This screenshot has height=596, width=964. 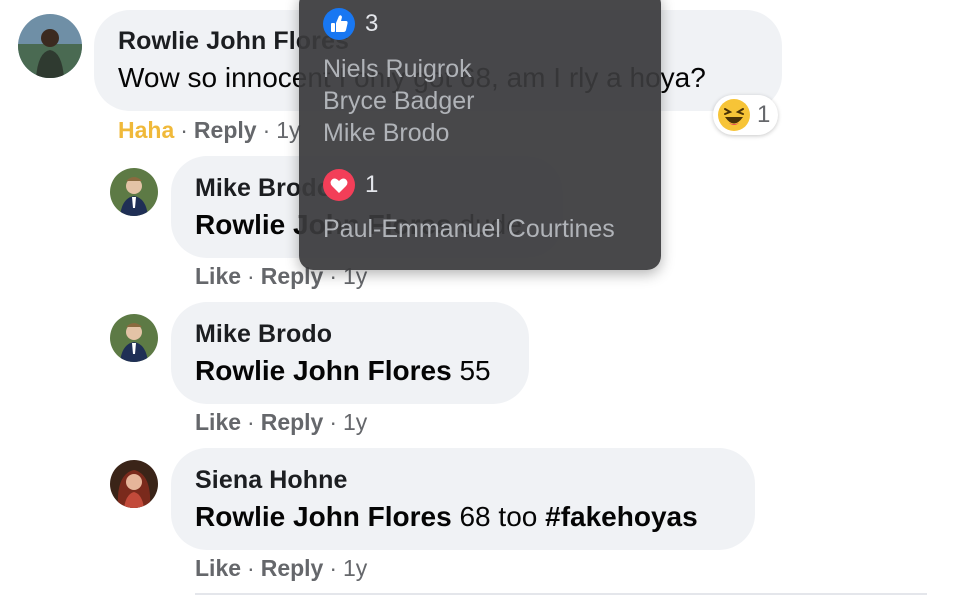 What do you see at coordinates (146, 130) in the screenshot?
I see `haha-reaction-button: Haha` at bounding box center [146, 130].